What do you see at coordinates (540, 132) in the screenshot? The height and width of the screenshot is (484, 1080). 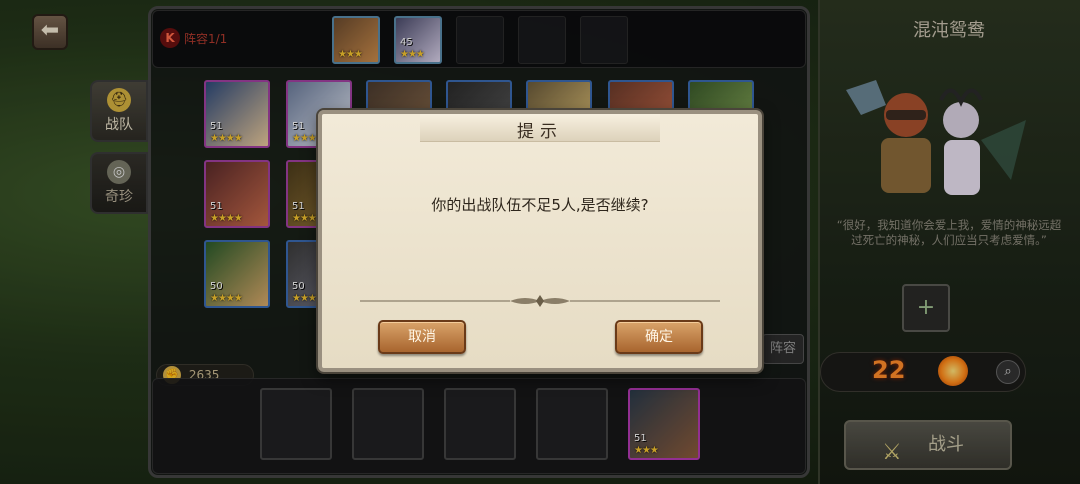 I see `dialog-title: 提示` at bounding box center [540, 132].